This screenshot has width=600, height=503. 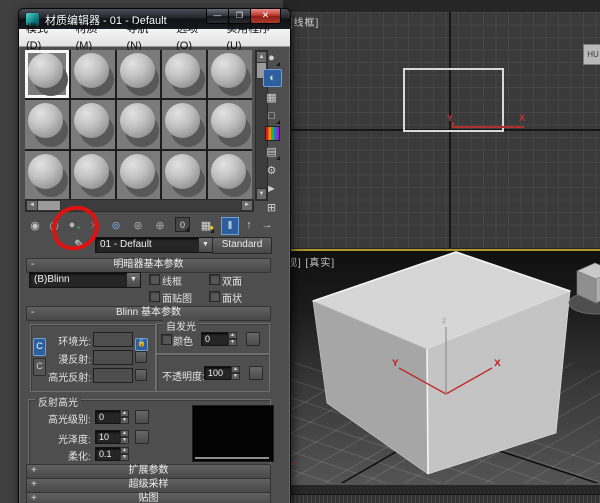 What do you see at coordinates (271, 97) in the screenshot?
I see `background-checker-icon: ▦` at bounding box center [271, 97].